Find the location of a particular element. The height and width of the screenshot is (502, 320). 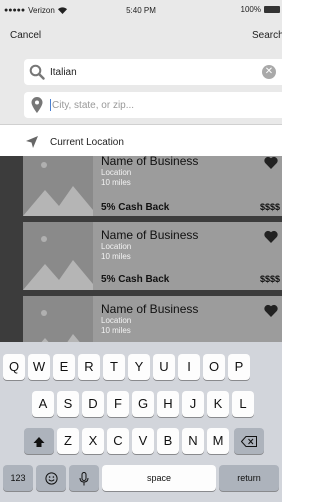

battery-icon is located at coordinates (272, 9).